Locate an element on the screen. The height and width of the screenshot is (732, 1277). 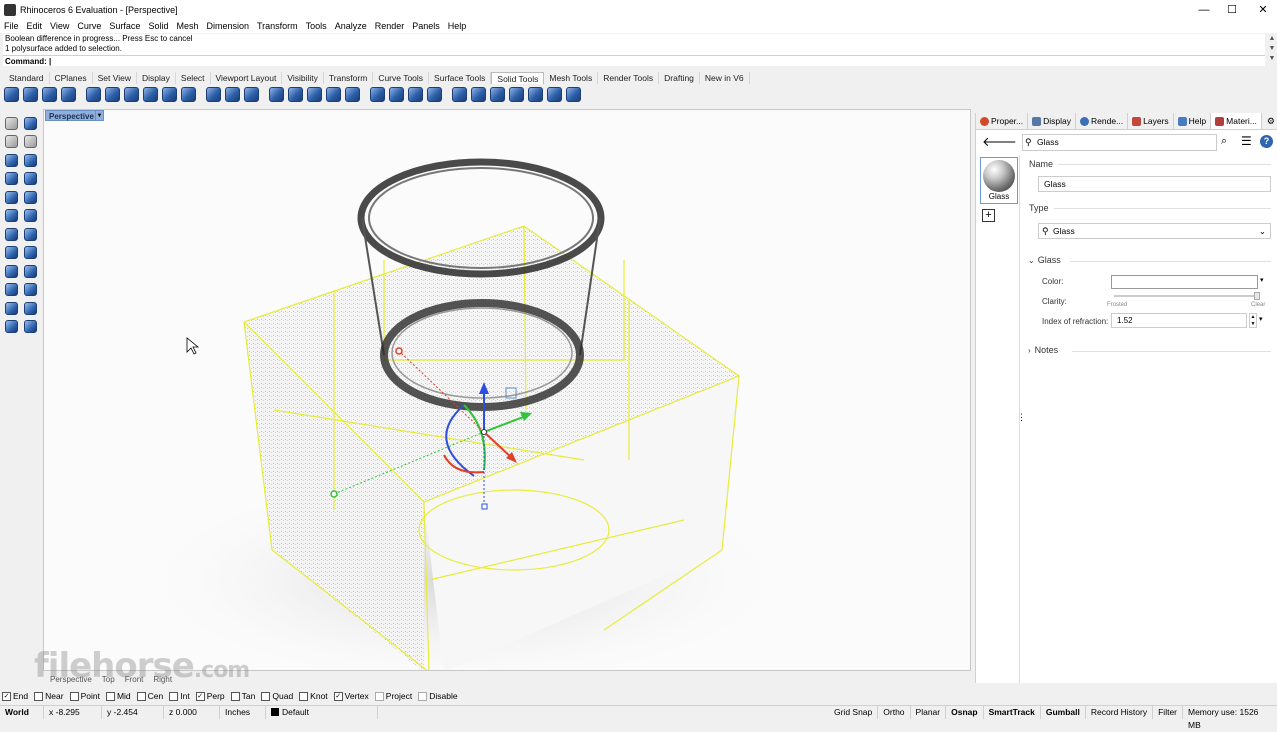
ior-dropdown-chevron-icon: ▾ is located at coordinates (1261, 319).